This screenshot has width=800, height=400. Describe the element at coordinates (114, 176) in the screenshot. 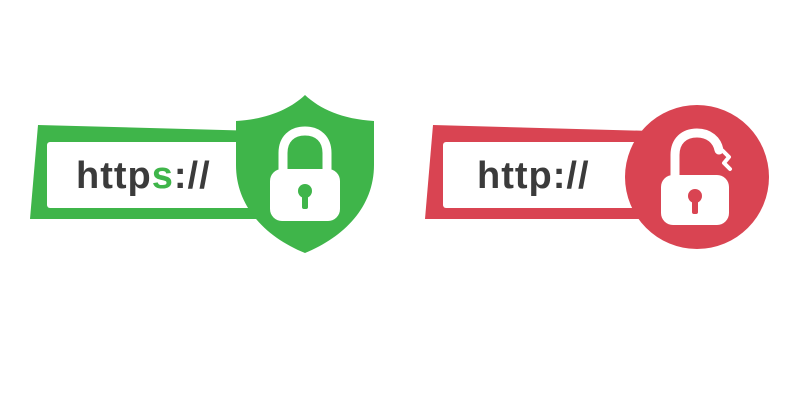

I see `scheme-prefix: http` at that location.